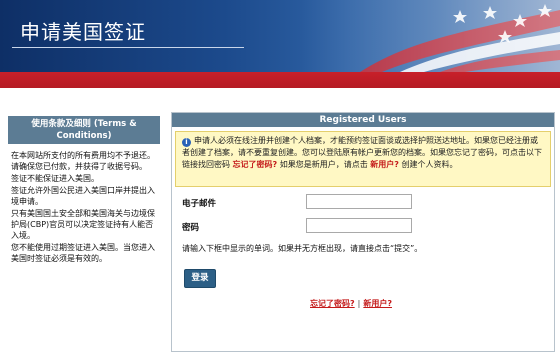 This screenshot has height=355, width=560. What do you see at coordinates (302, 248) in the screenshot?
I see `captcha-instruction: 请输入下框中显示的单词。如果并无方框出现，请直接点击“提交”。` at bounding box center [302, 248].